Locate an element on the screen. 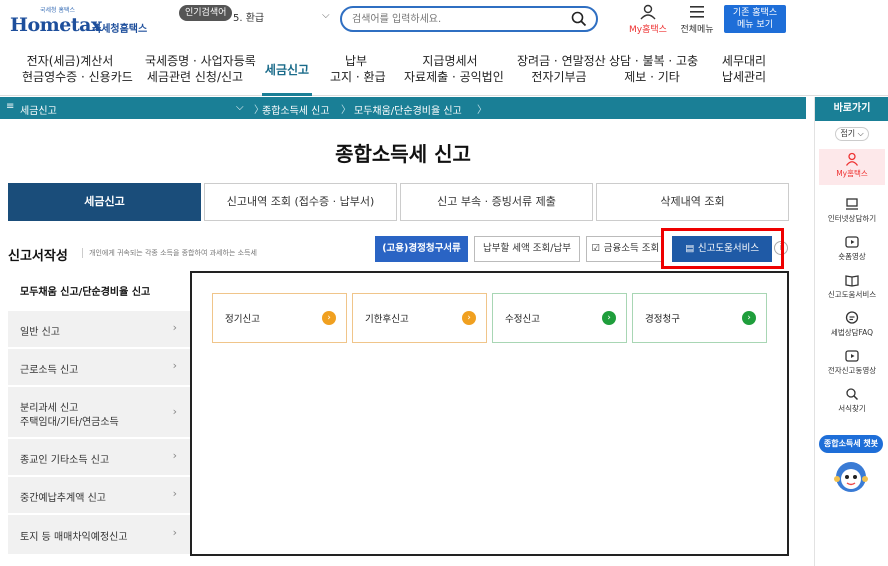  gnb-label: 장려금 · 연말정산 is located at coordinates (561, 61).